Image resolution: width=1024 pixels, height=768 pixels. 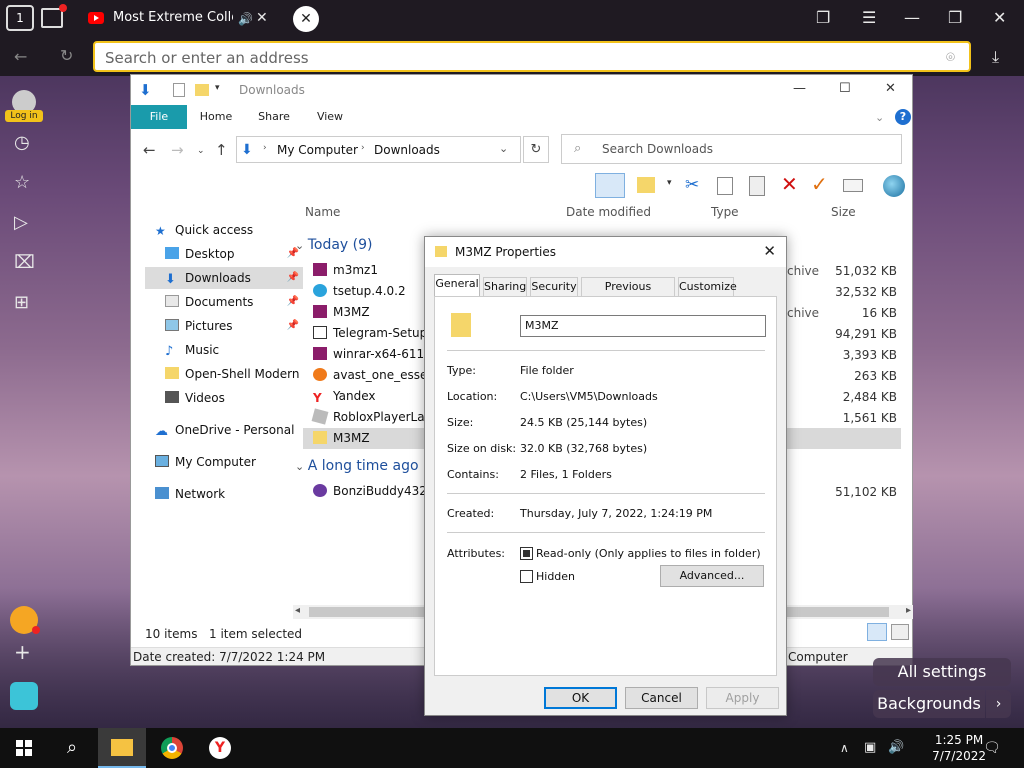 What do you see at coordinates (707, 286) in the screenshot?
I see `tab-customize: Customize` at bounding box center [707, 286].